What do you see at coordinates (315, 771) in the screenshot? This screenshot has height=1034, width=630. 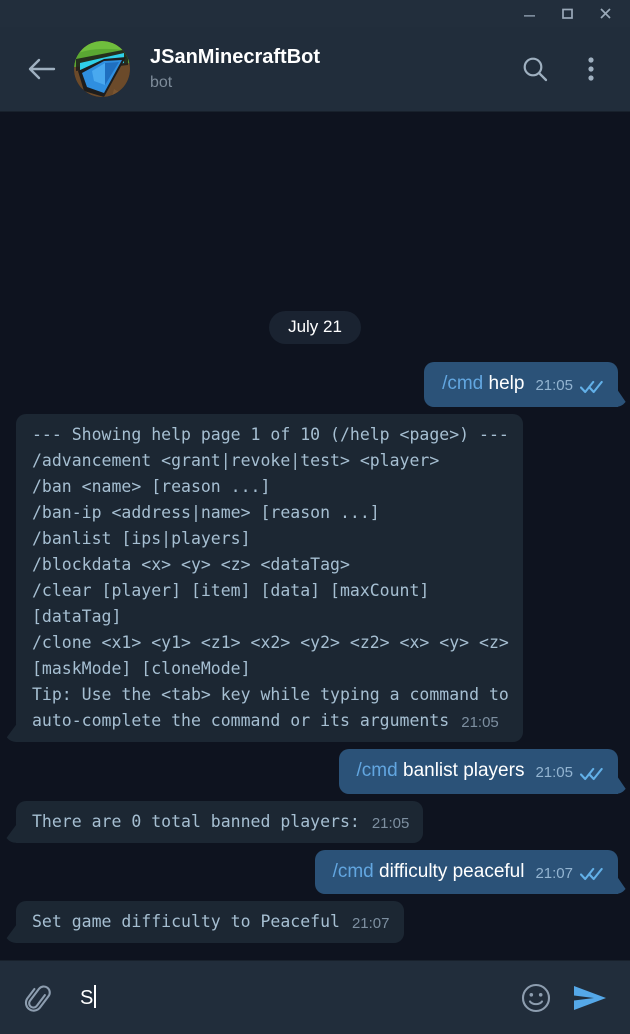 I see `message-row: /cmd banlist players 21:05` at bounding box center [315, 771].